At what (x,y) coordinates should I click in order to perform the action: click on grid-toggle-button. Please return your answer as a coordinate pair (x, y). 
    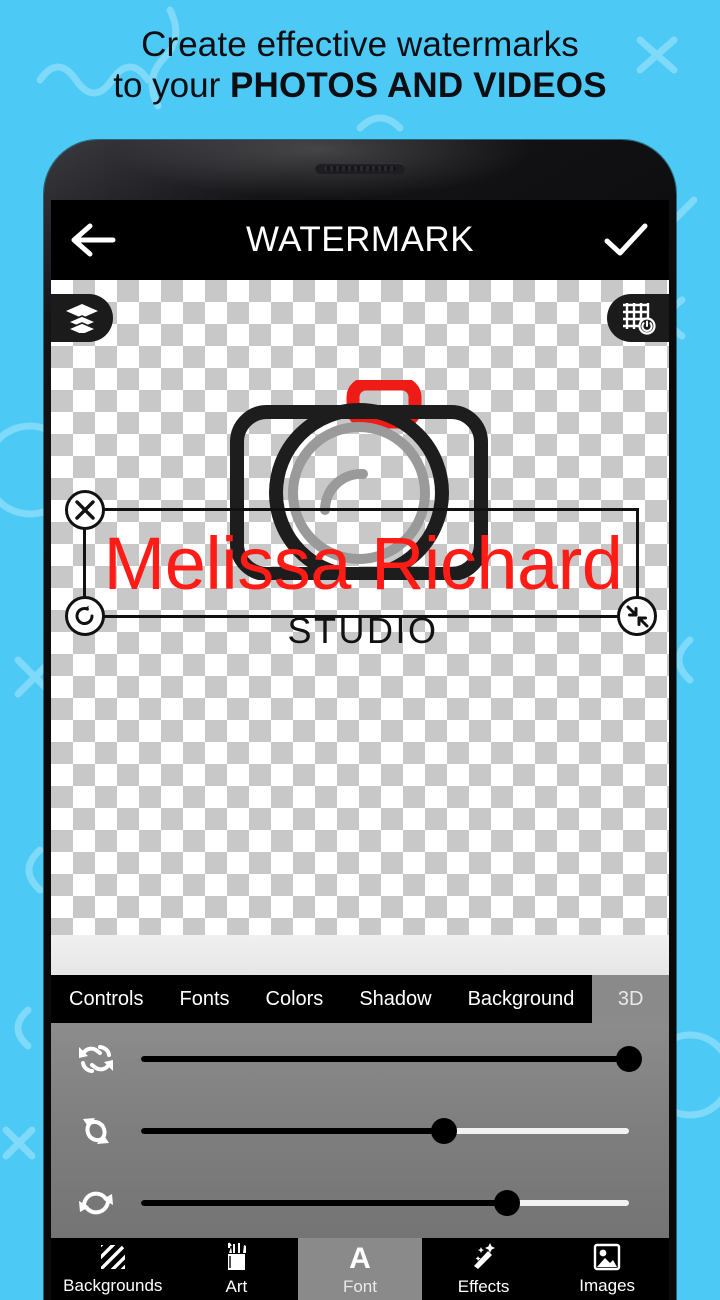
    Looking at the image, I should click on (638, 318).